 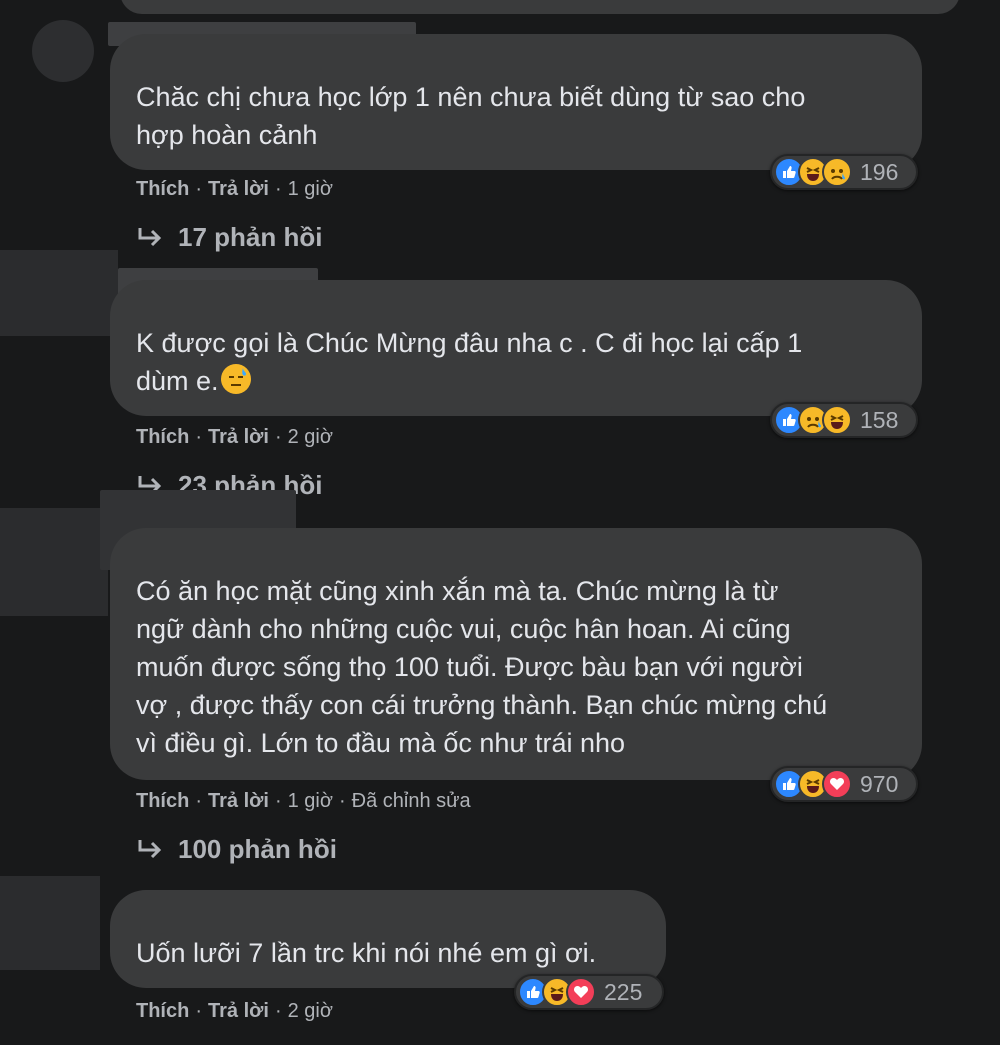 I want to click on reaction-count: 970, so click(x=879, y=783).